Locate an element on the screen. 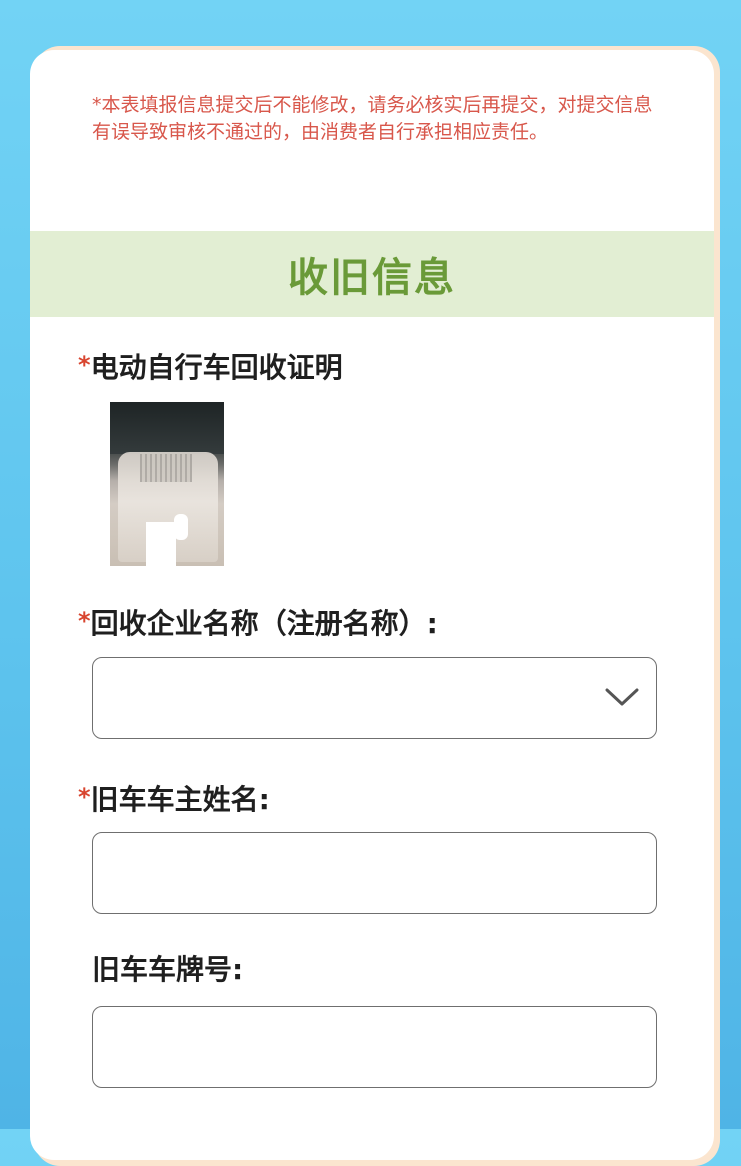 This screenshot has height=1166, width=741. owner-name-label-text: 旧车车主姓名: is located at coordinates (180, 799).